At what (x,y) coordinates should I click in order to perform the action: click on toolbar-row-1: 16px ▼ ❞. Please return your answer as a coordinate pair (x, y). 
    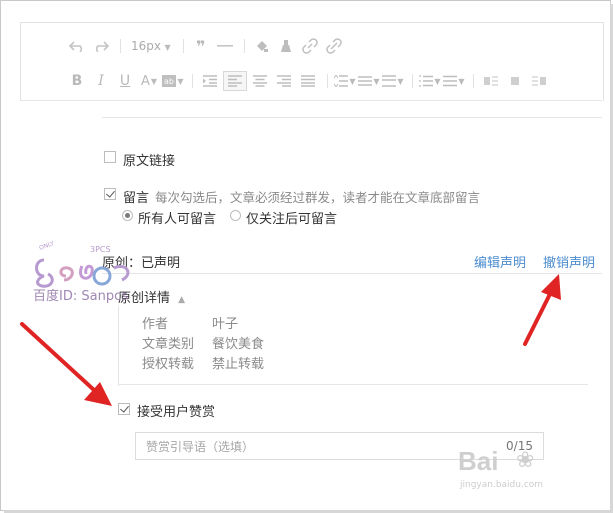
    Looking at the image, I should click on (206, 46).